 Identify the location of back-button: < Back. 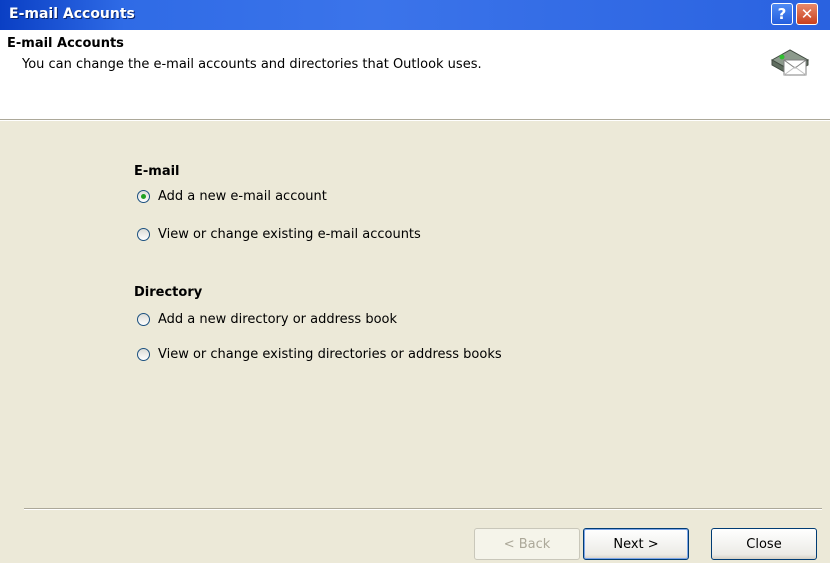
(527, 544).